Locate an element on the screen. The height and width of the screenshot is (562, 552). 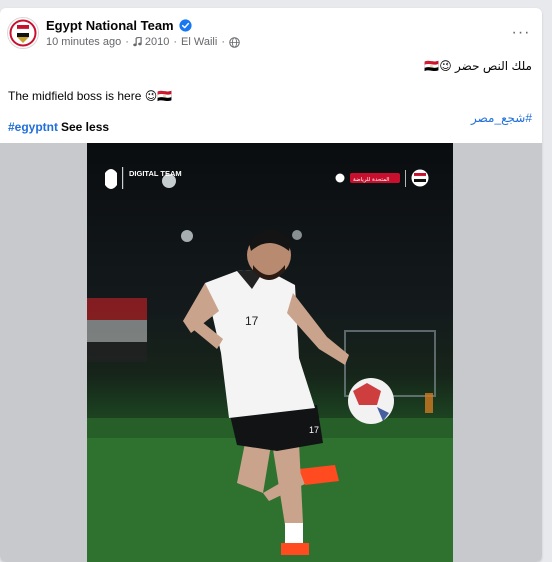
post-location: El Waili is located at coordinates (199, 42).